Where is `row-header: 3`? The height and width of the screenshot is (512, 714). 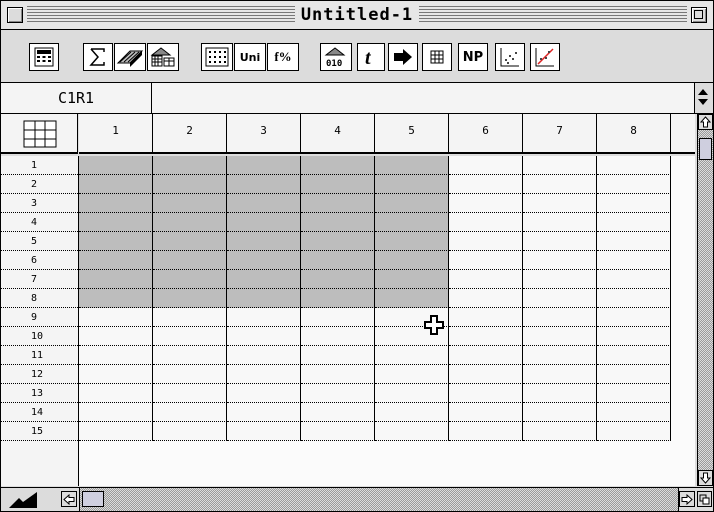
row-header: 3 is located at coordinates (39, 203).